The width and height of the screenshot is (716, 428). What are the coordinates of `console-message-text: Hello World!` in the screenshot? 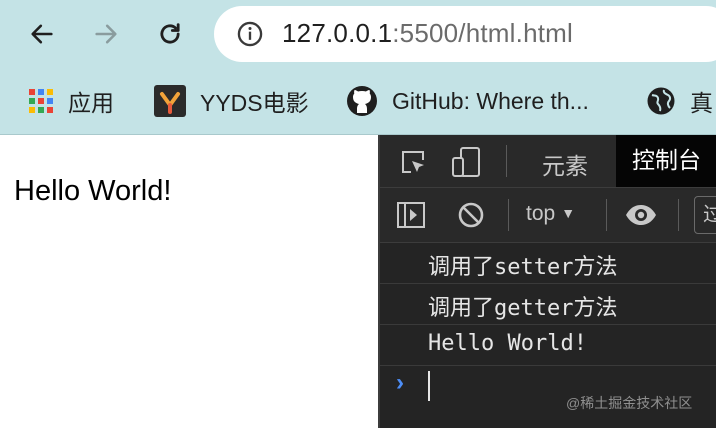 It's located at (507, 343).